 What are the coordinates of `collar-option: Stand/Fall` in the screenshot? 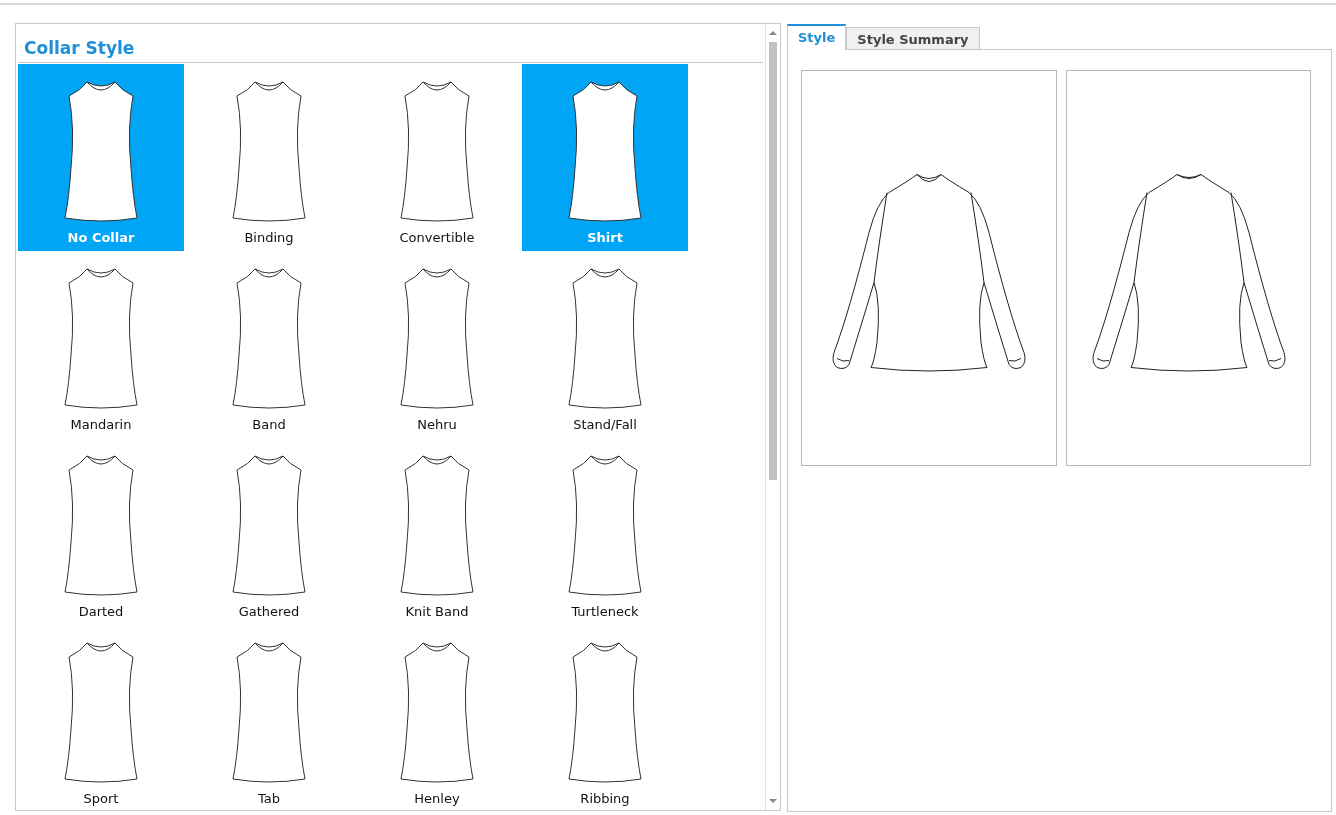 It's located at (605, 344).